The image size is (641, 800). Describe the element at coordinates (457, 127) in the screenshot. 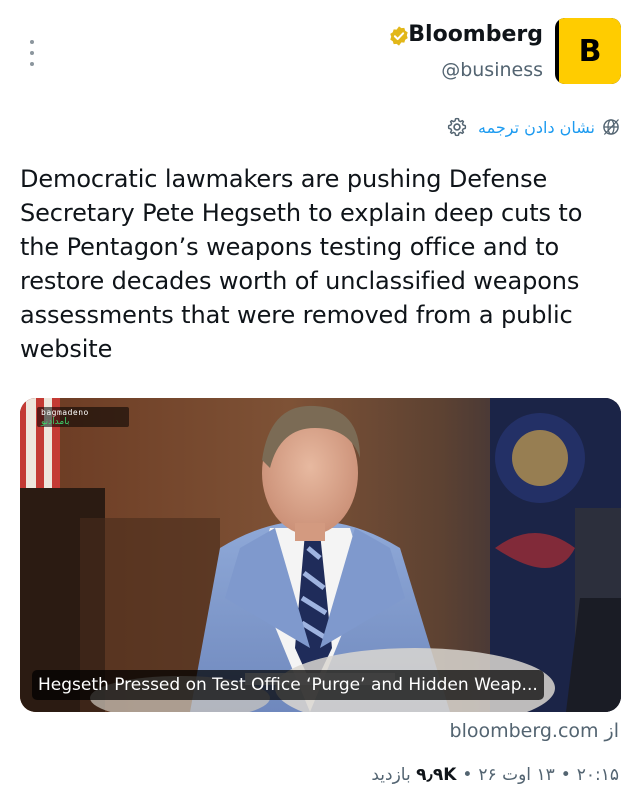

I see `gear-icon` at that location.